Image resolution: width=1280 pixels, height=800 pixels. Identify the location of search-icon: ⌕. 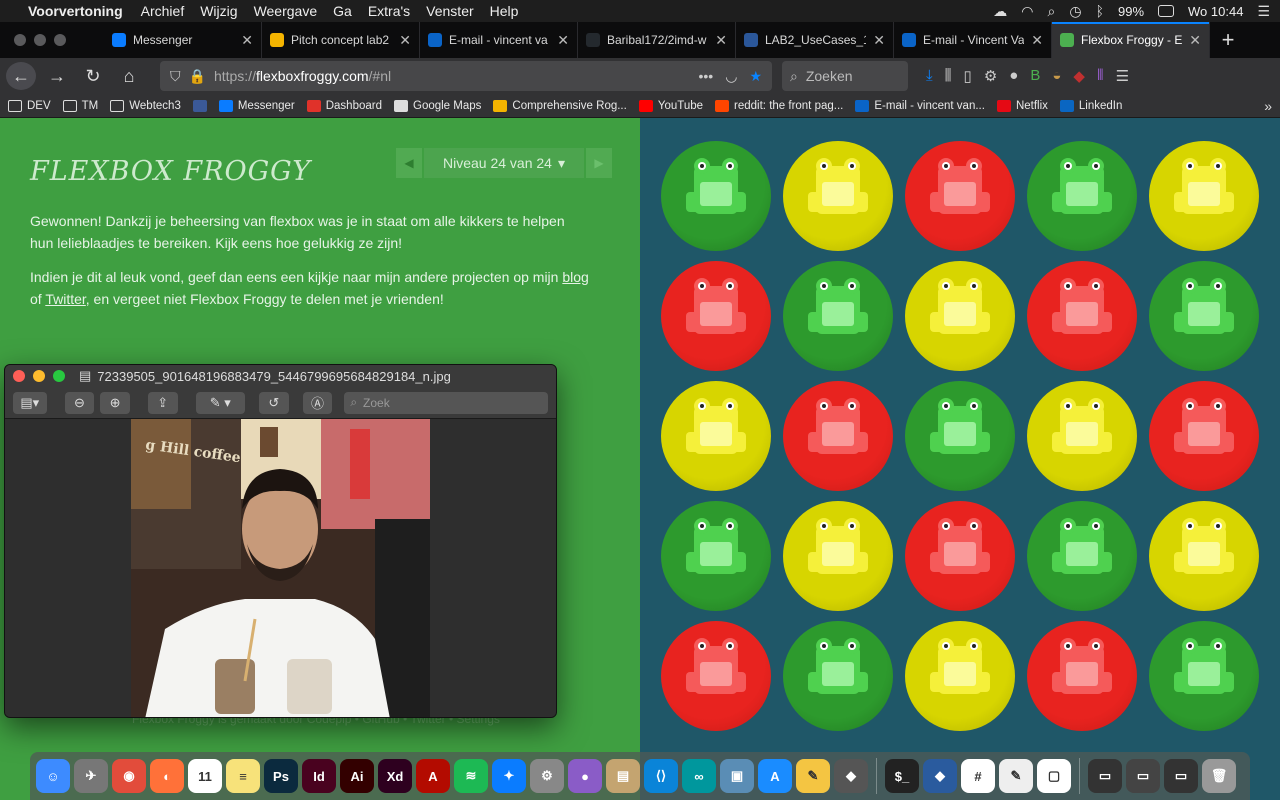
(1052, 11).